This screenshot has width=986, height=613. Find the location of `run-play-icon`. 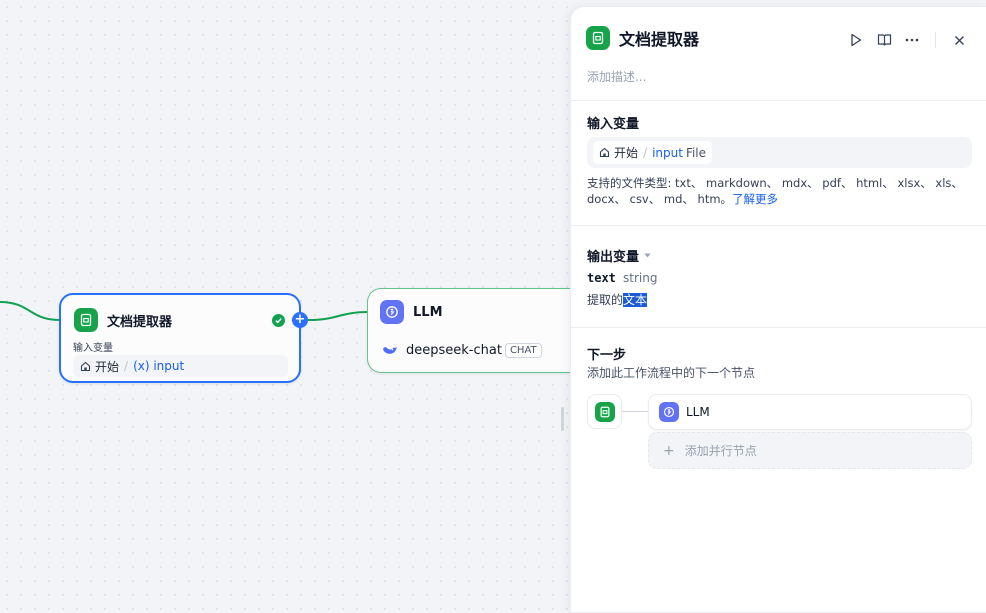

run-play-icon is located at coordinates (856, 40).